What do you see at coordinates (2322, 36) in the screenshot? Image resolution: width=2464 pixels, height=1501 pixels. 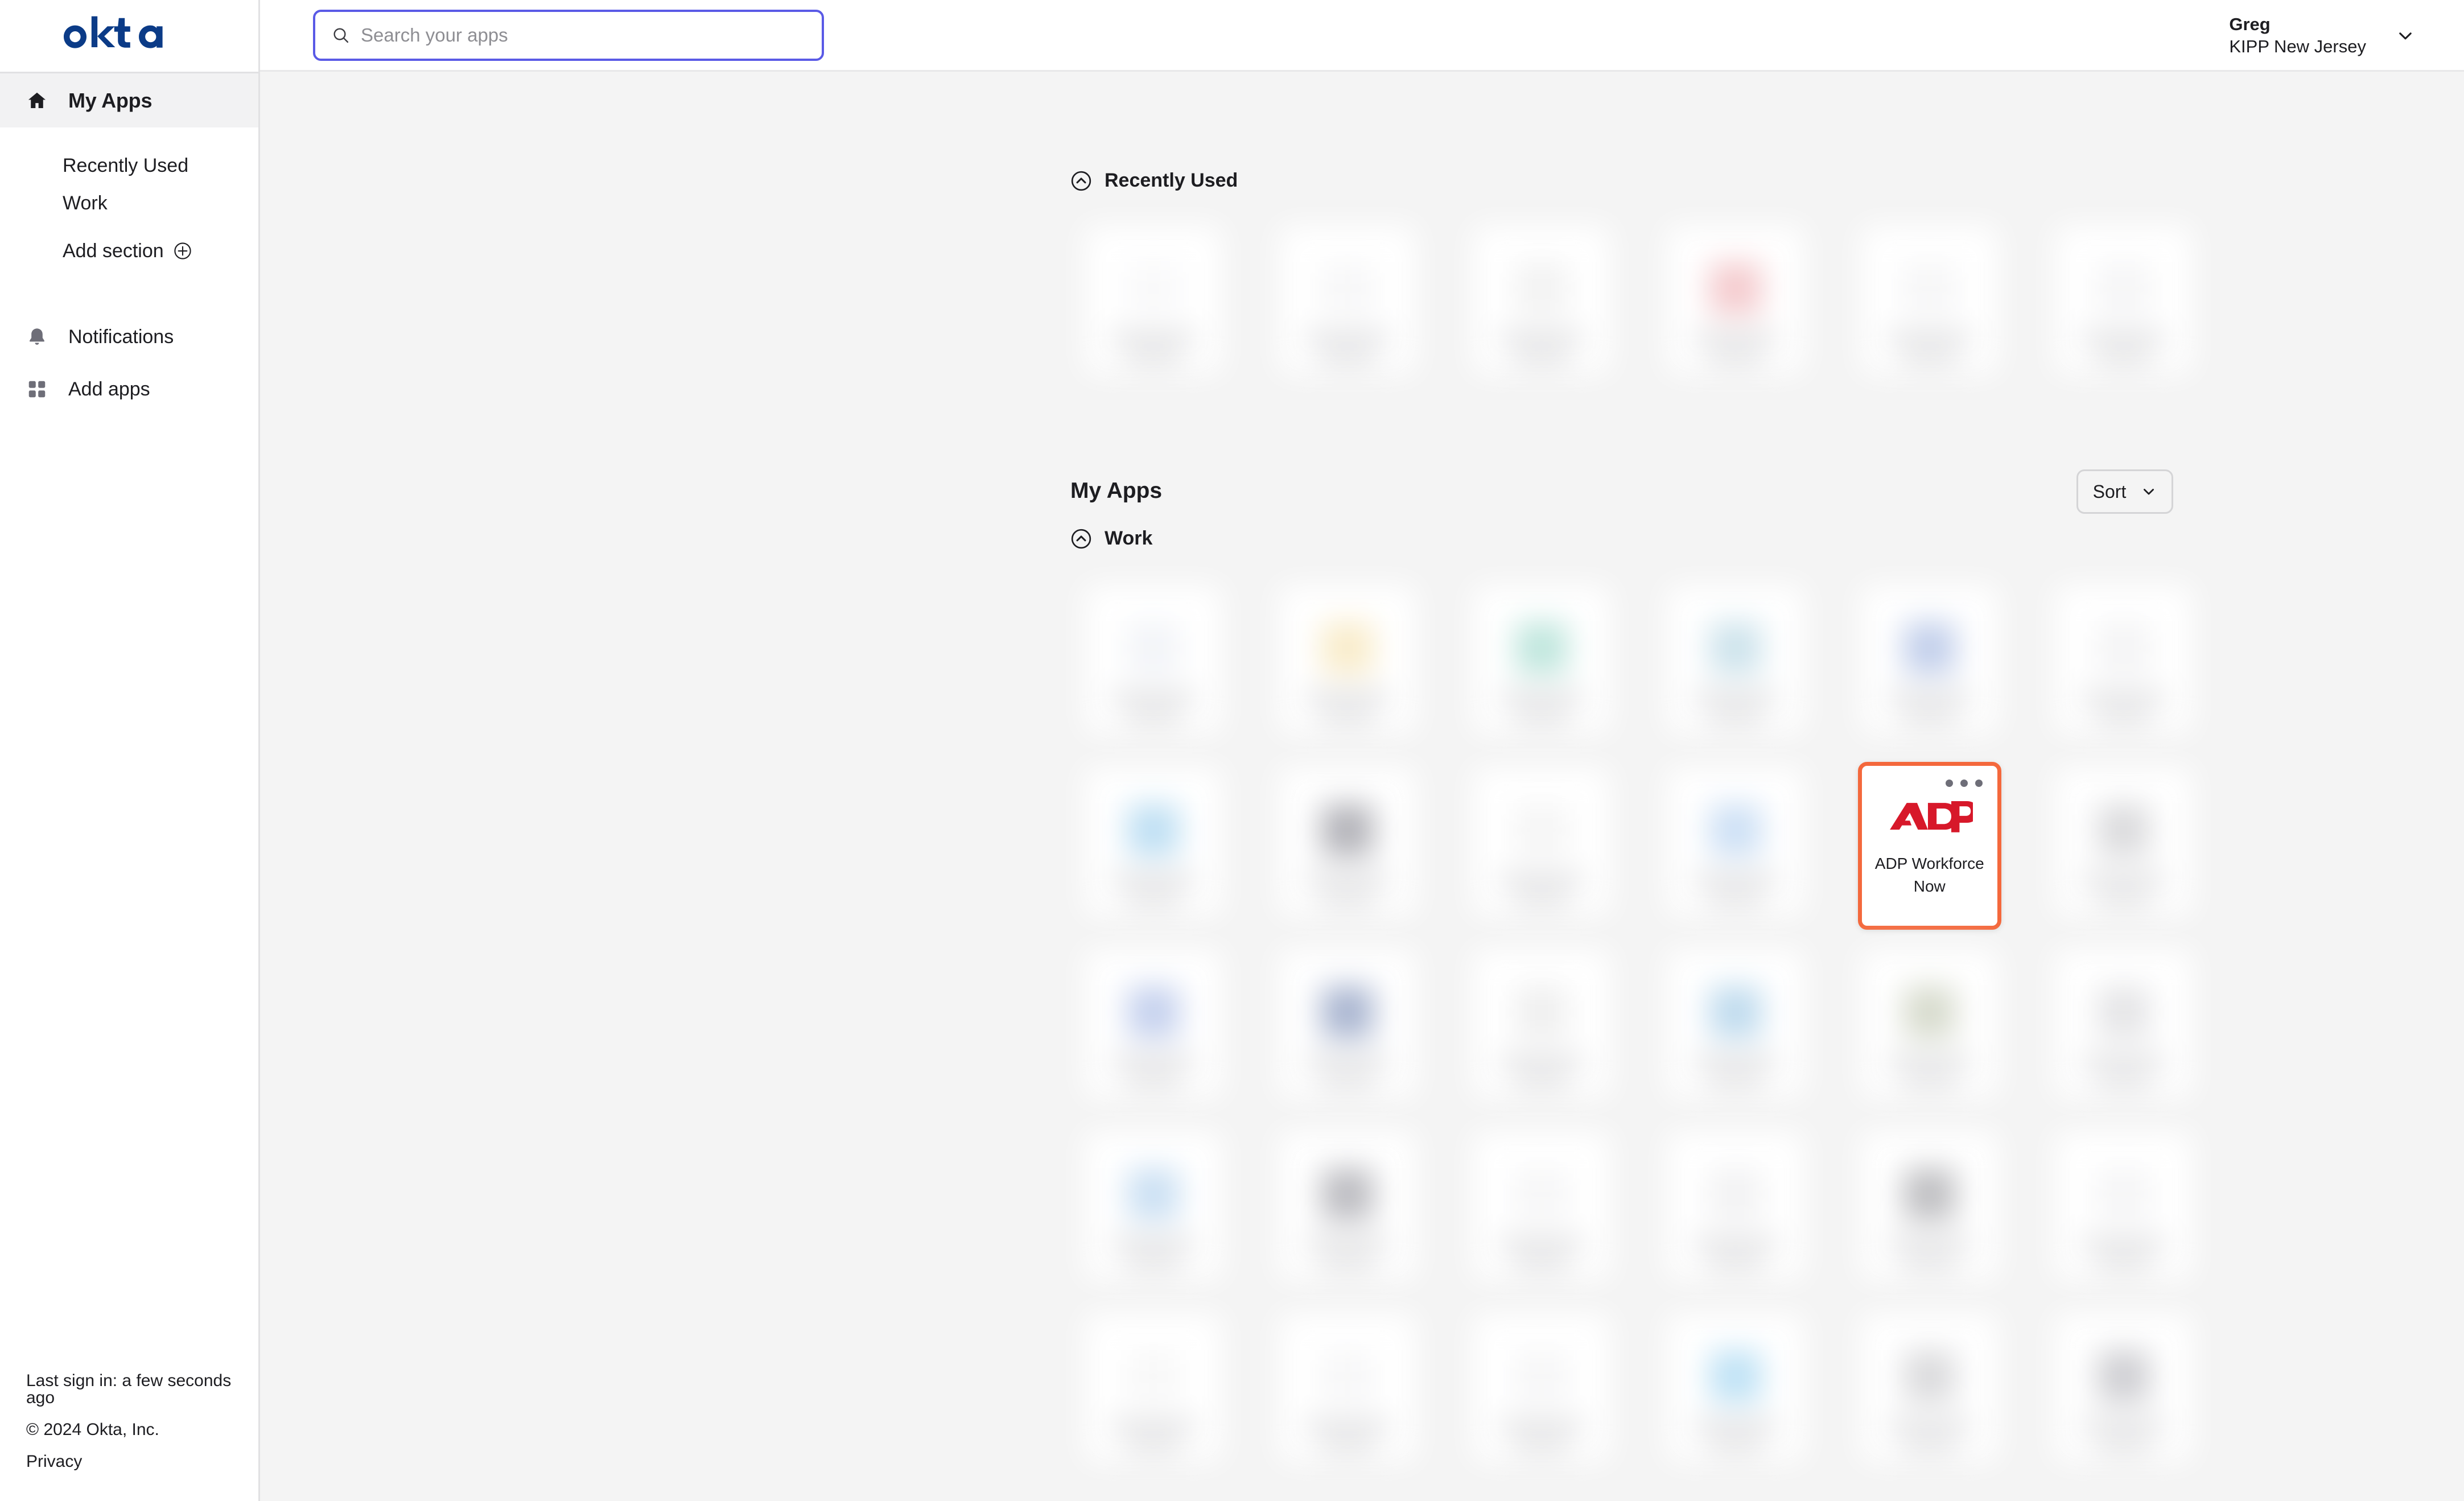 I see `user-menu: Greg KIPP New Jersey` at bounding box center [2322, 36].